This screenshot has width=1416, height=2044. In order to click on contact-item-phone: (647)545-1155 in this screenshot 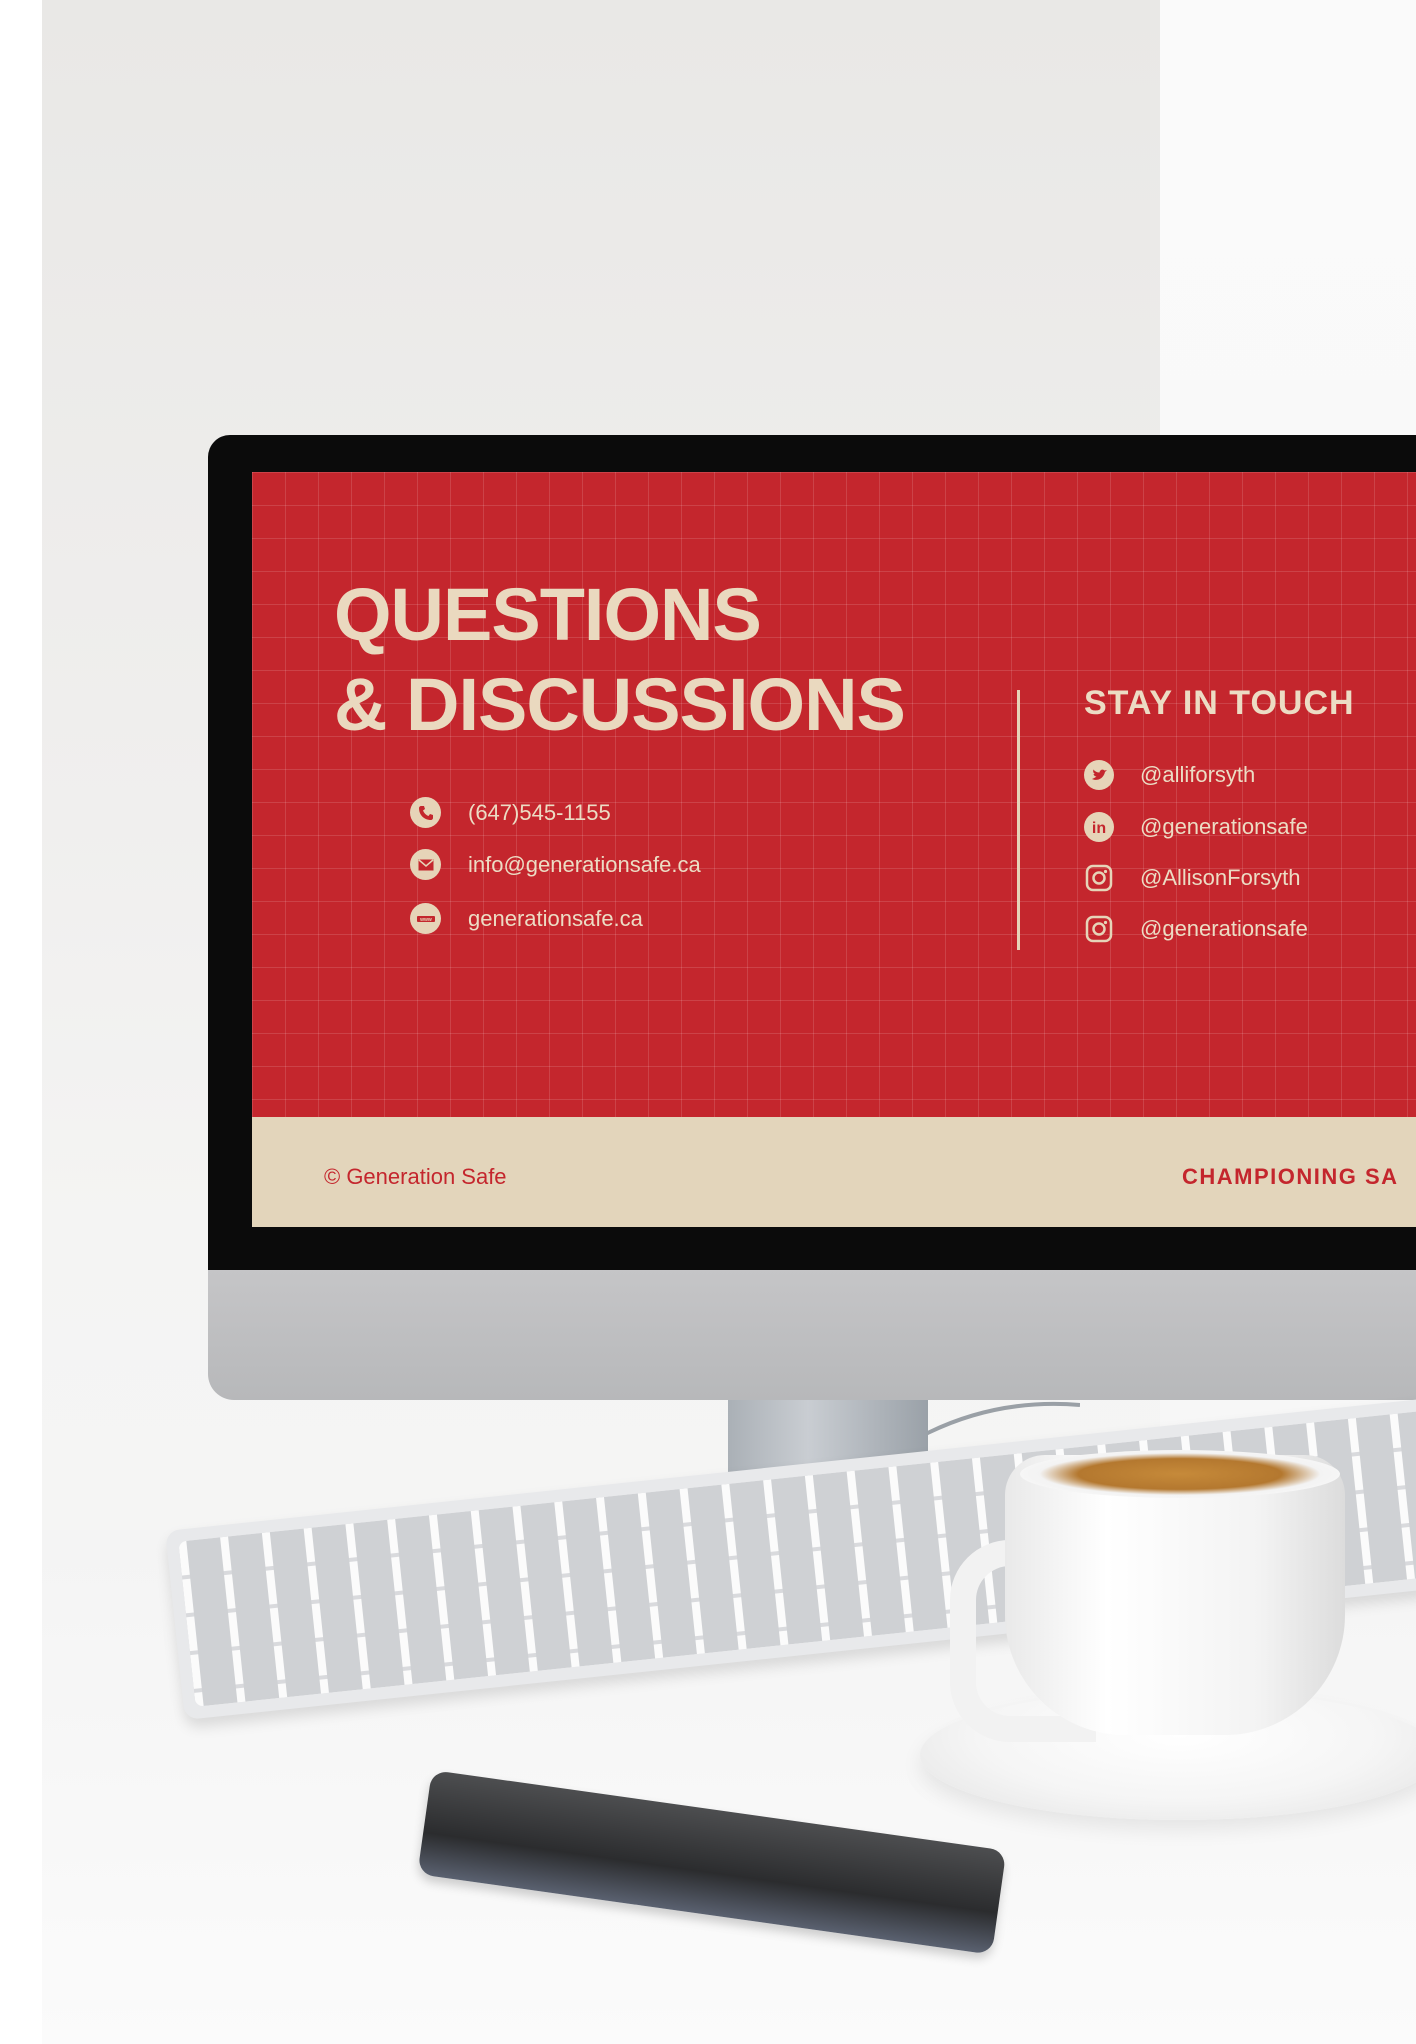, I will do `click(510, 812)`.